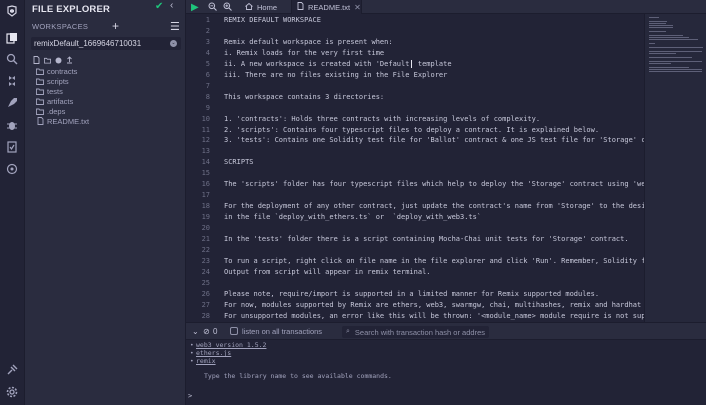 This screenshot has height=405, width=706. What do you see at coordinates (234, 331) in the screenshot?
I see `listen-toggle` at bounding box center [234, 331].